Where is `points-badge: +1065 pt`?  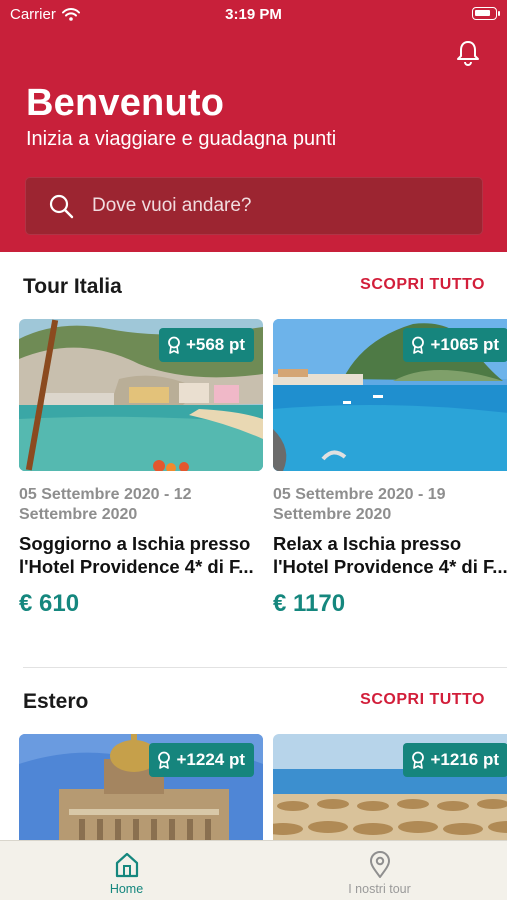 points-badge: +1065 pt is located at coordinates (455, 345).